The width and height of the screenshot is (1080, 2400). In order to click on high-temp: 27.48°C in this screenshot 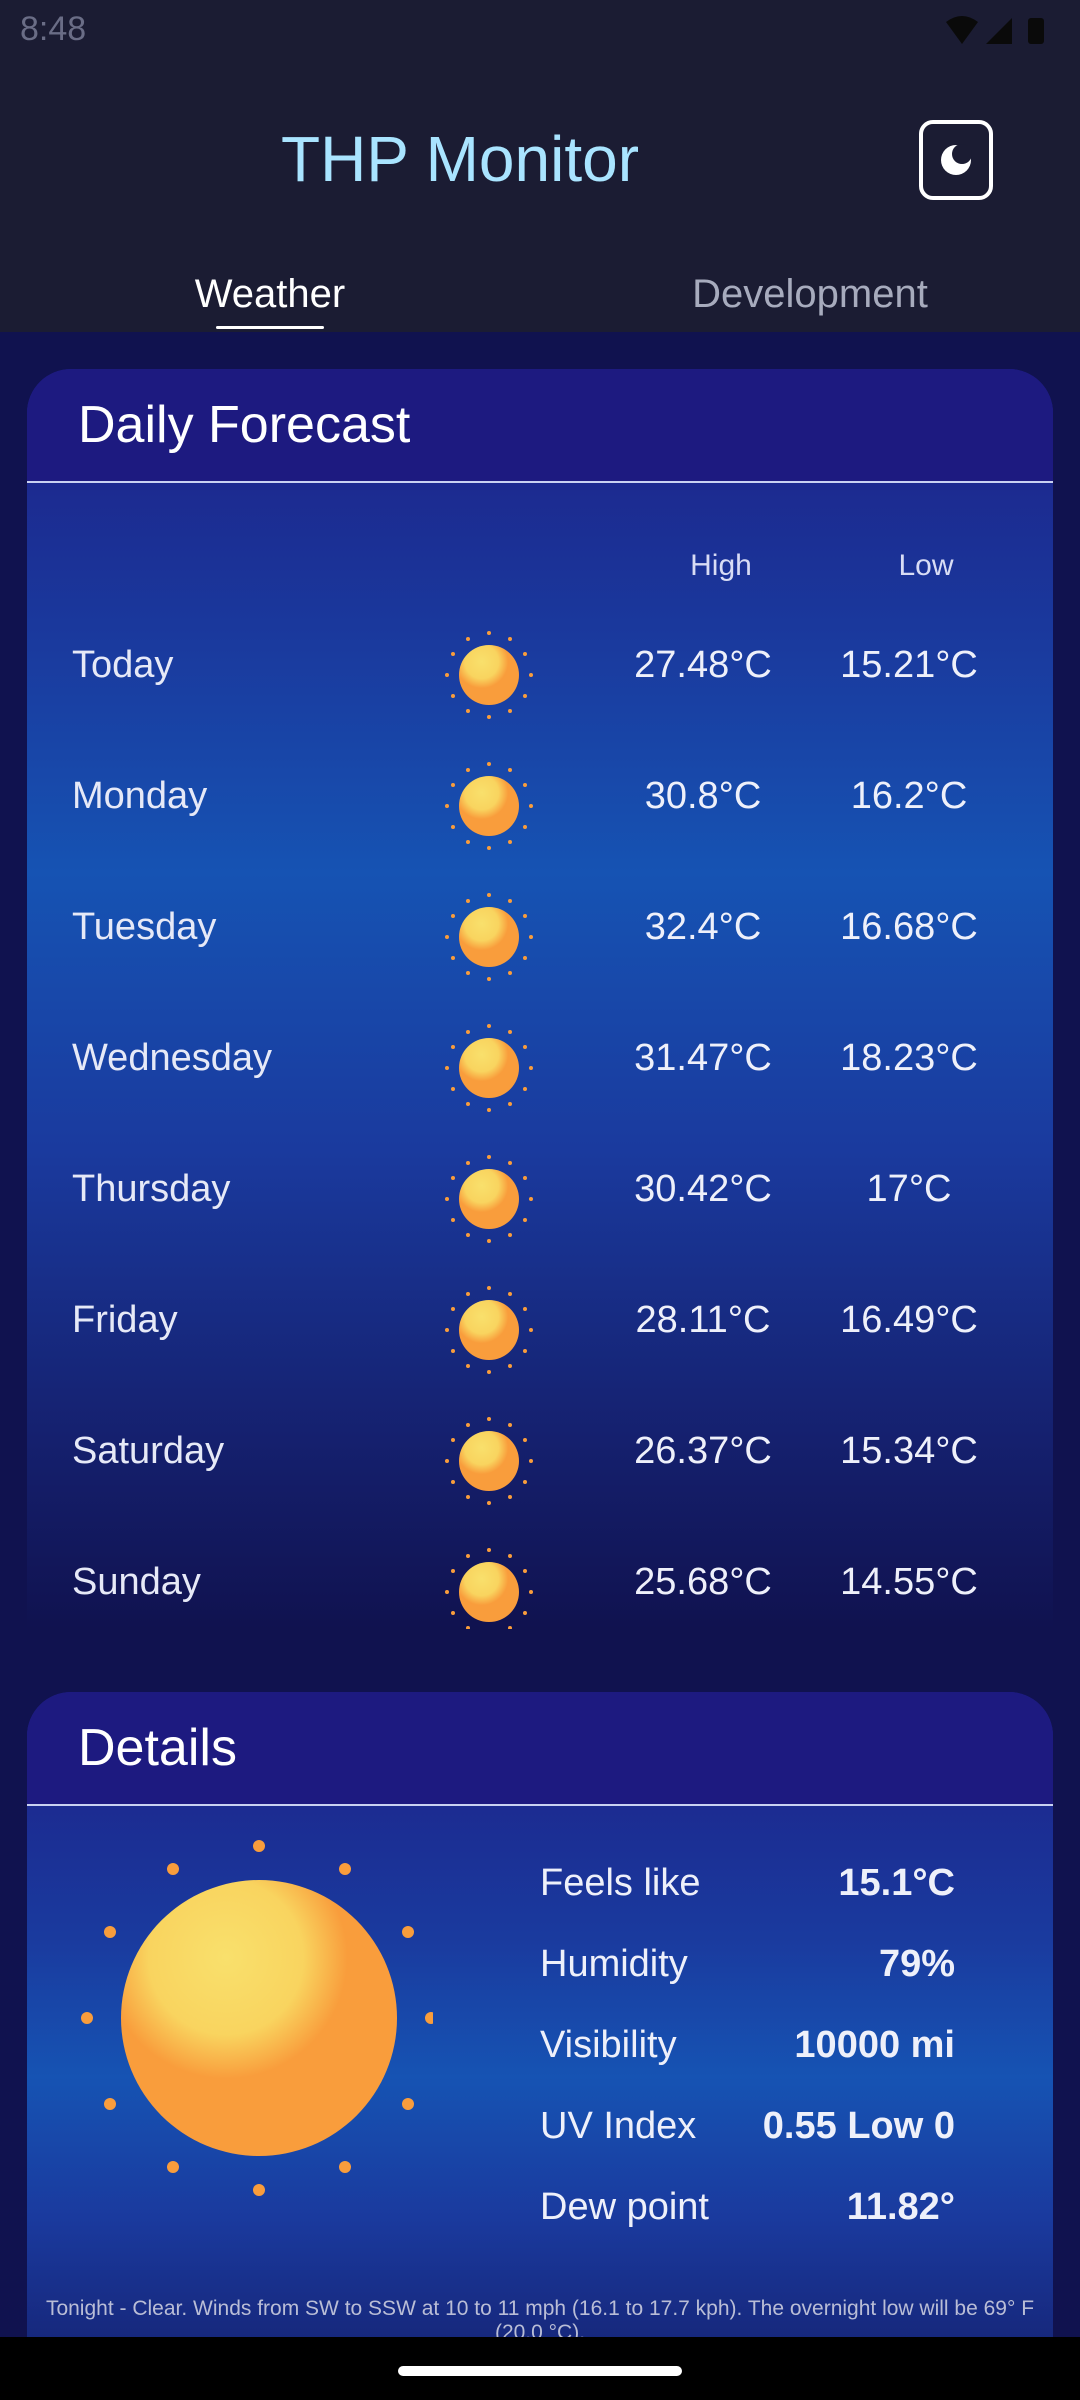, I will do `click(703, 665)`.